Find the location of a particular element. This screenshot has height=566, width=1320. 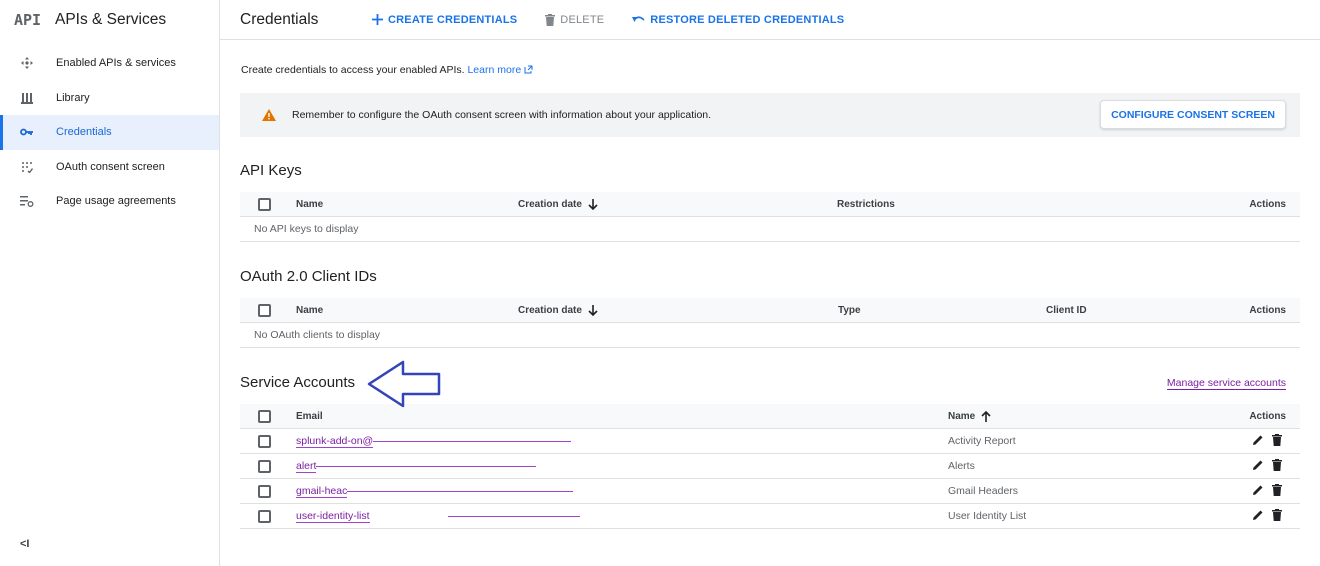

email-link: alert is located at coordinates (306, 466).